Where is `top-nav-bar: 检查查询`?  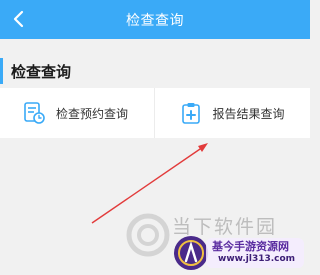
top-nav-bar: 检查查询 is located at coordinates (155, 19).